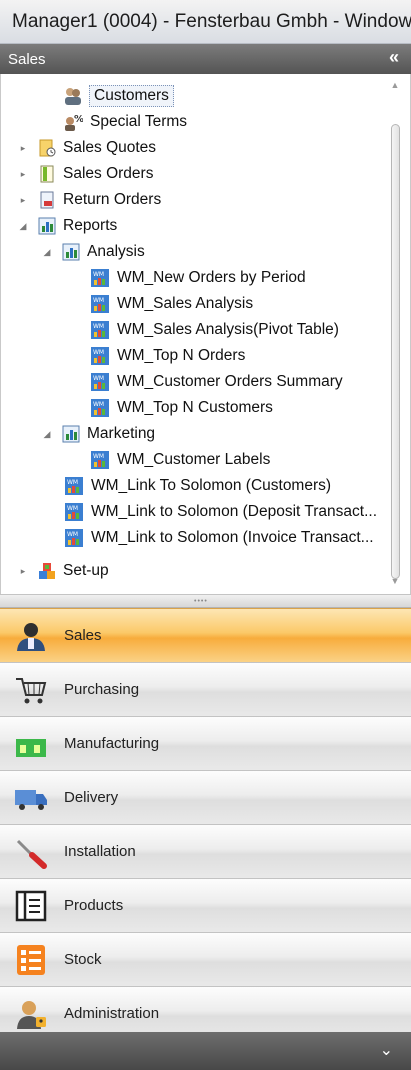 The height and width of the screenshot is (1070, 411). Describe the element at coordinates (31, 906) in the screenshot. I see `catalog-book-icon` at that location.